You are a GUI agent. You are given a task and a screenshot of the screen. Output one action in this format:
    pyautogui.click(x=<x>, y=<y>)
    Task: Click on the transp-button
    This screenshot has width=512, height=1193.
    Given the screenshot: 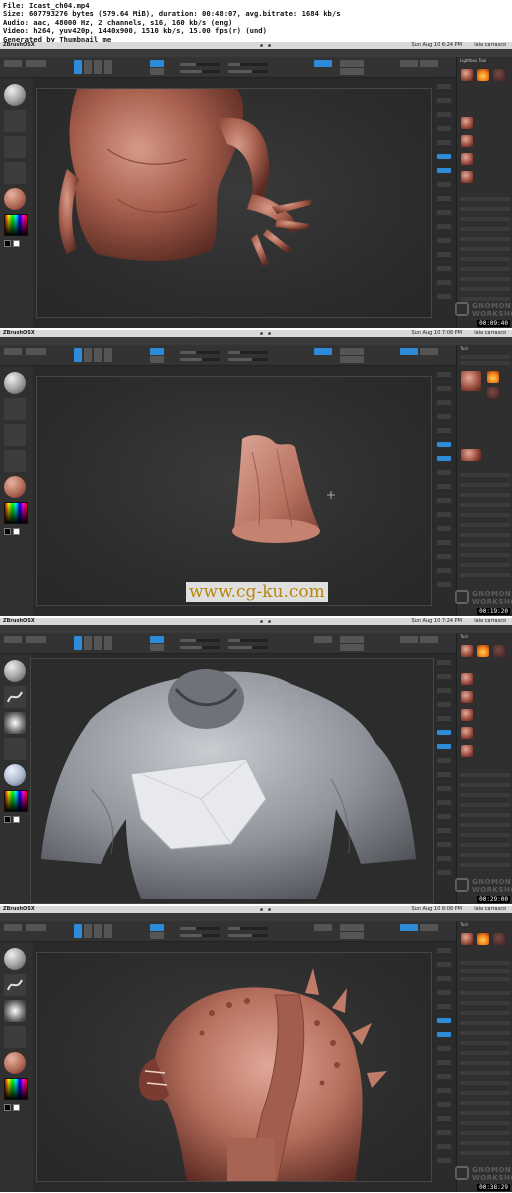 What is the action you would take?
    pyautogui.click(x=444, y=1160)
    